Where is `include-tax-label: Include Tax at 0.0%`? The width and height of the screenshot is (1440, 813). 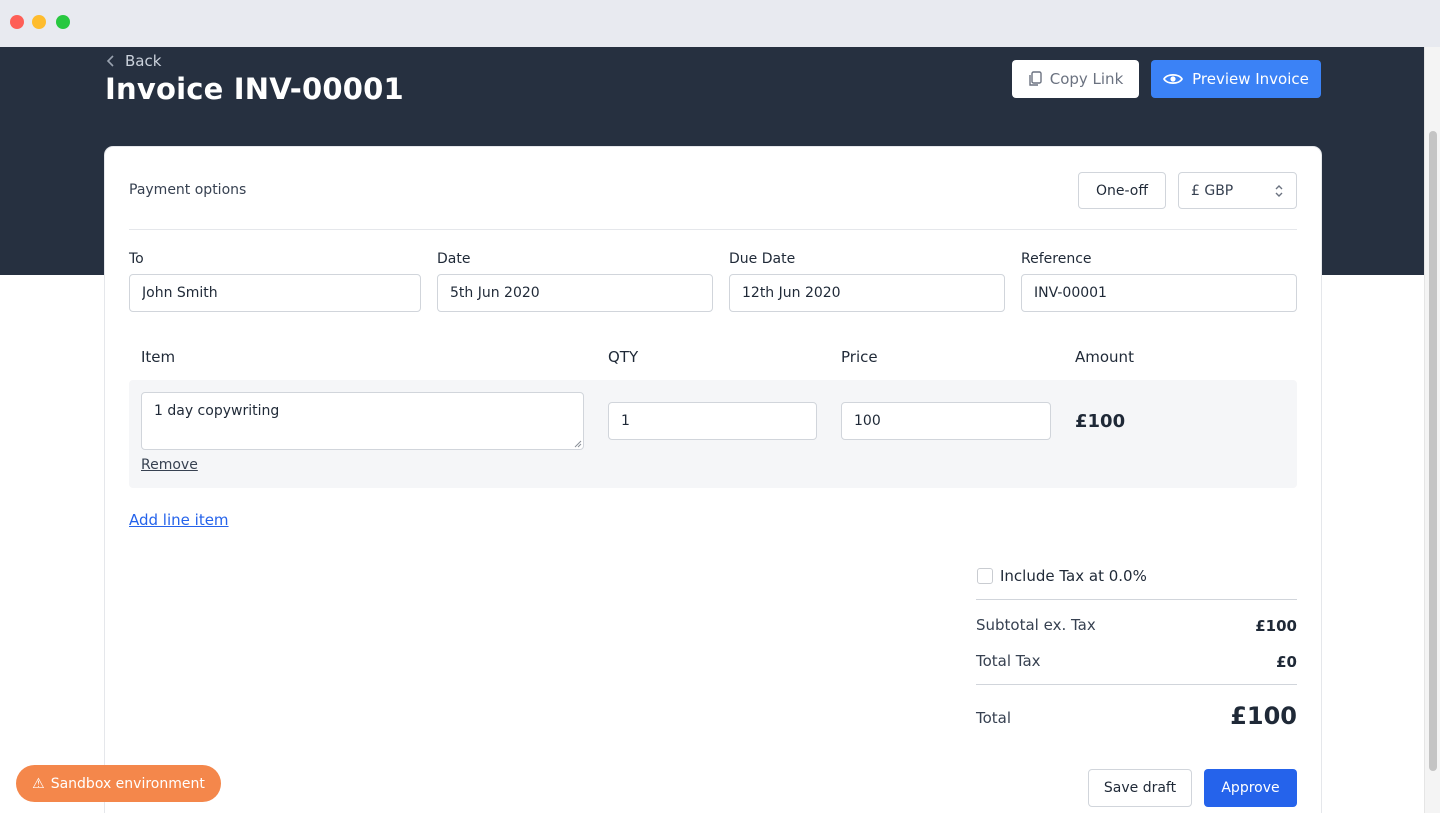
include-tax-label: Include Tax at 0.0% is located at coordinates (1073, 576).